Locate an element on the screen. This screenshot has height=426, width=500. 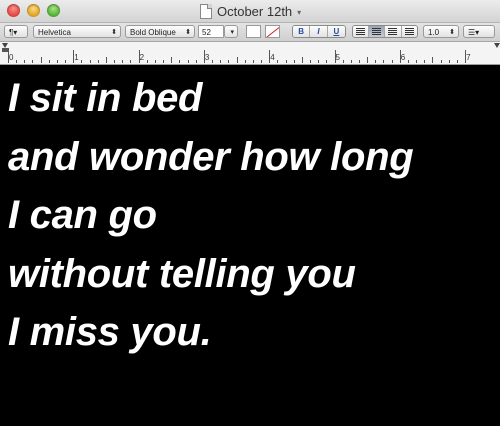
font-family-popup: Helvetica ⬍ is located at coordinates (77, 31).